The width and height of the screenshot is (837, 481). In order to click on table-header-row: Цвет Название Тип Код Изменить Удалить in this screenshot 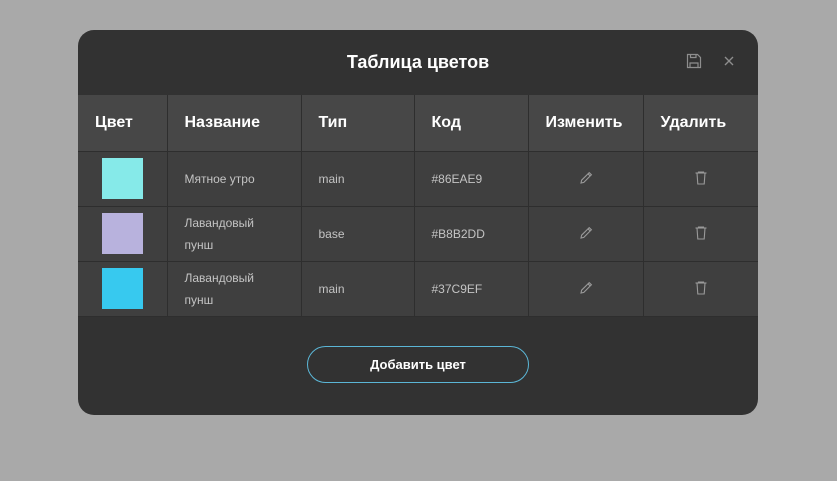, I will do `click(418, 123)`.